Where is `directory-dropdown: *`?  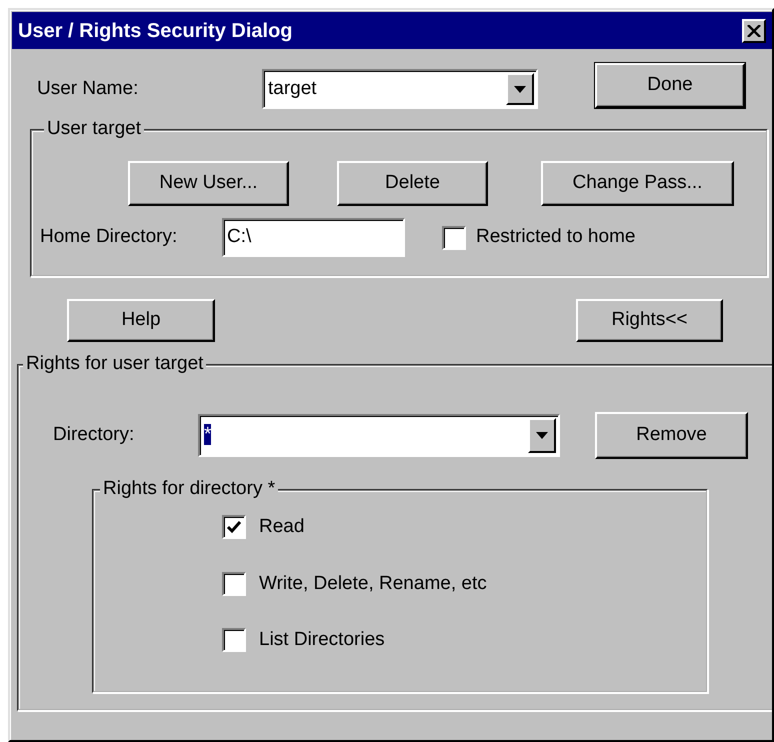 directory-dropdown: * is located at coordinates (379, 435).